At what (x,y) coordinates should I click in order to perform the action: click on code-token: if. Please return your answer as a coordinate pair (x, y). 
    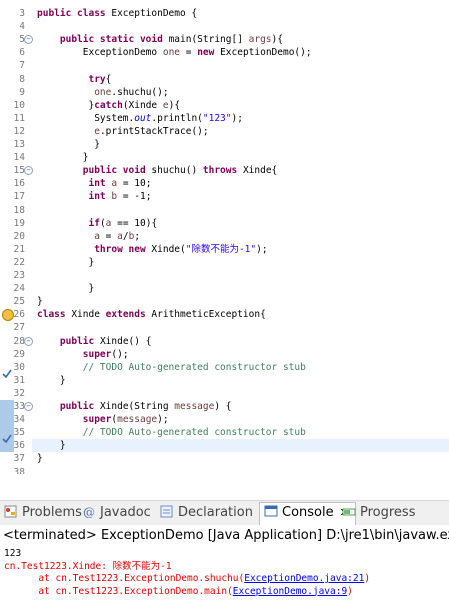
    Looking at the image, I should click on (94, 223).